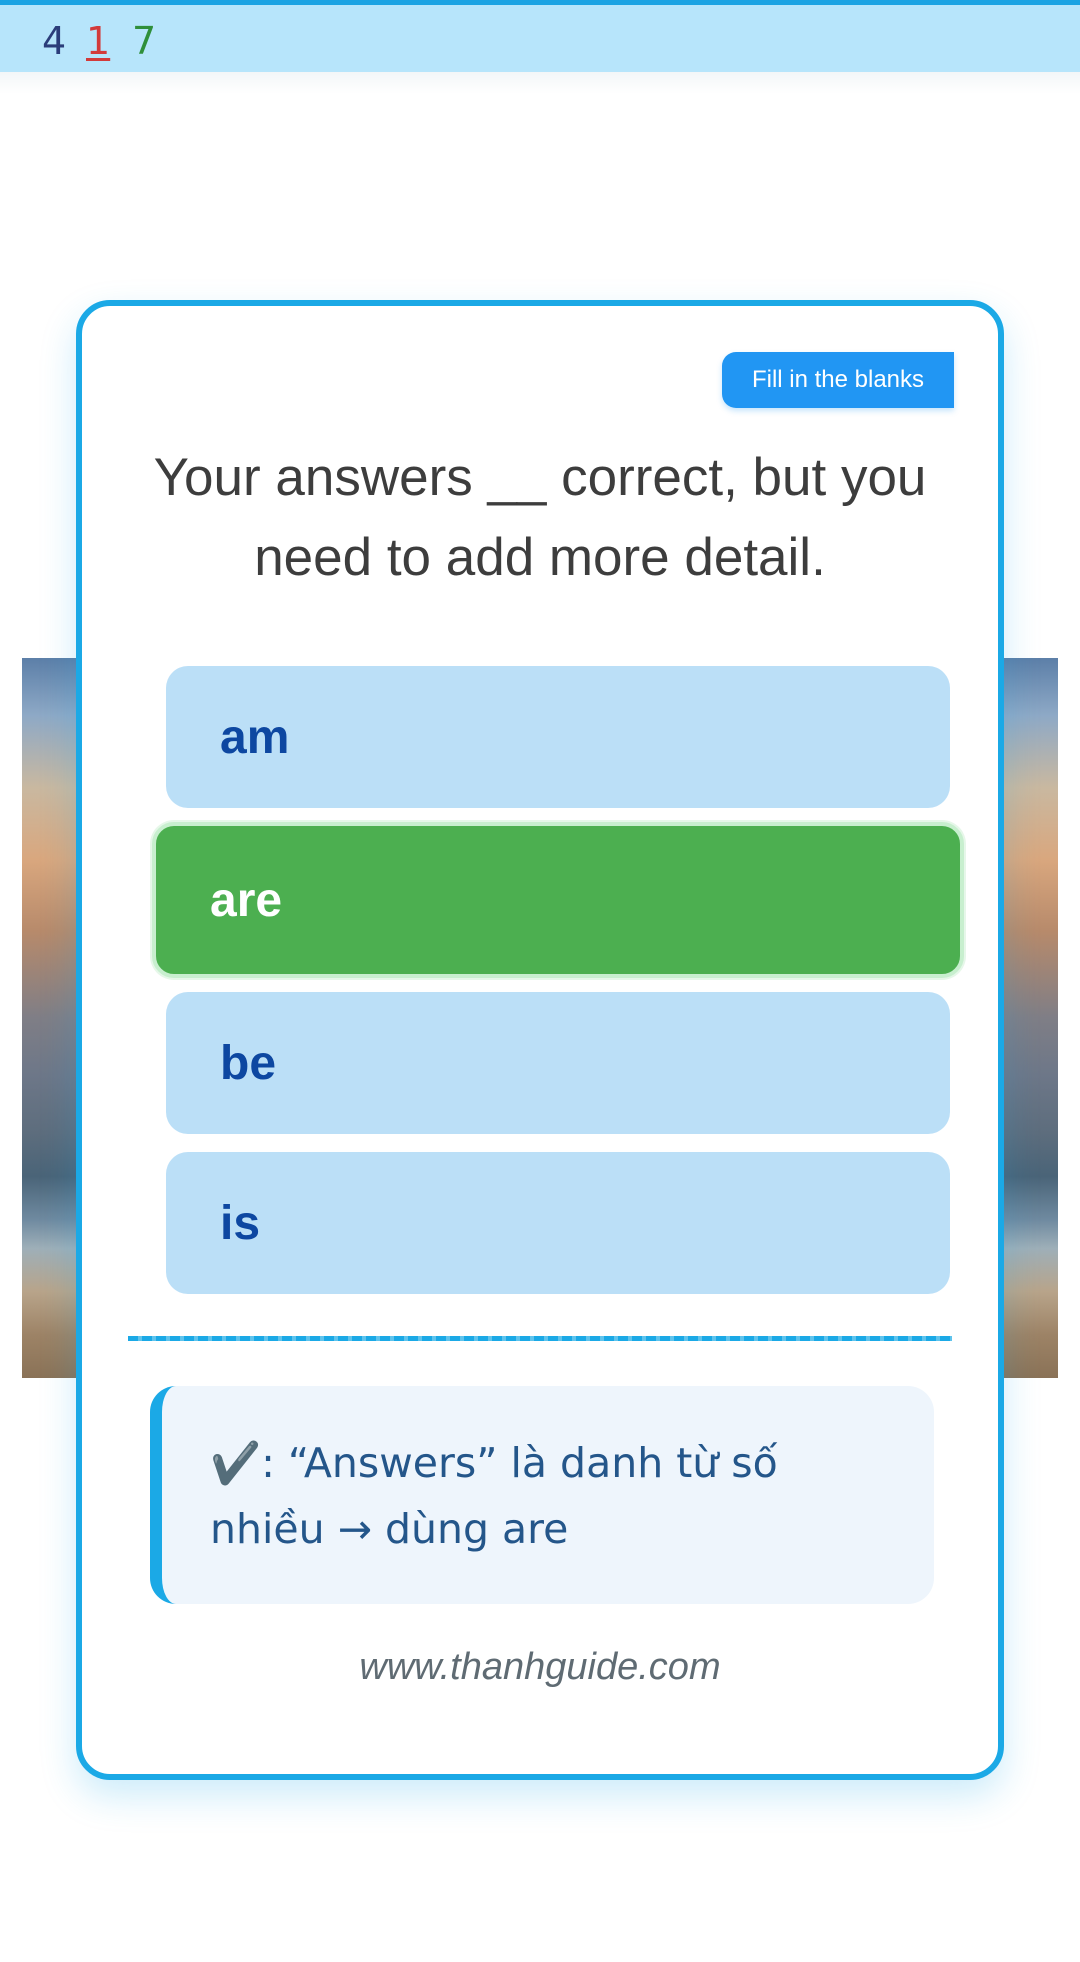 The height and width of the screenshot is (1962, 1080). What do you see at coordinates (144, 41) in the screenshot?
I see `counter-number: 7` at bounding box center [144, 41].